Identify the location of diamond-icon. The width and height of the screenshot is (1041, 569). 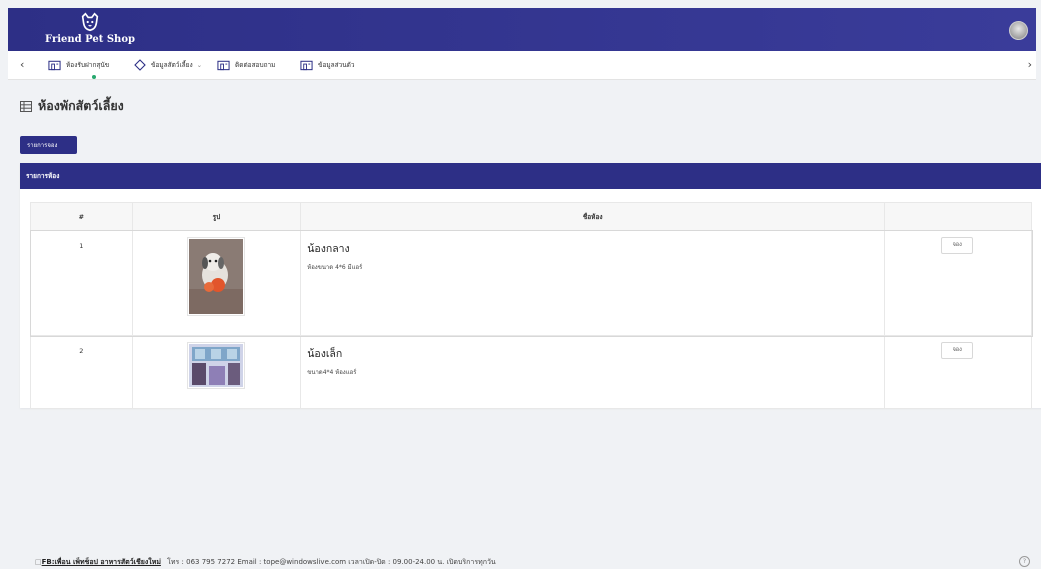
(140, 65).